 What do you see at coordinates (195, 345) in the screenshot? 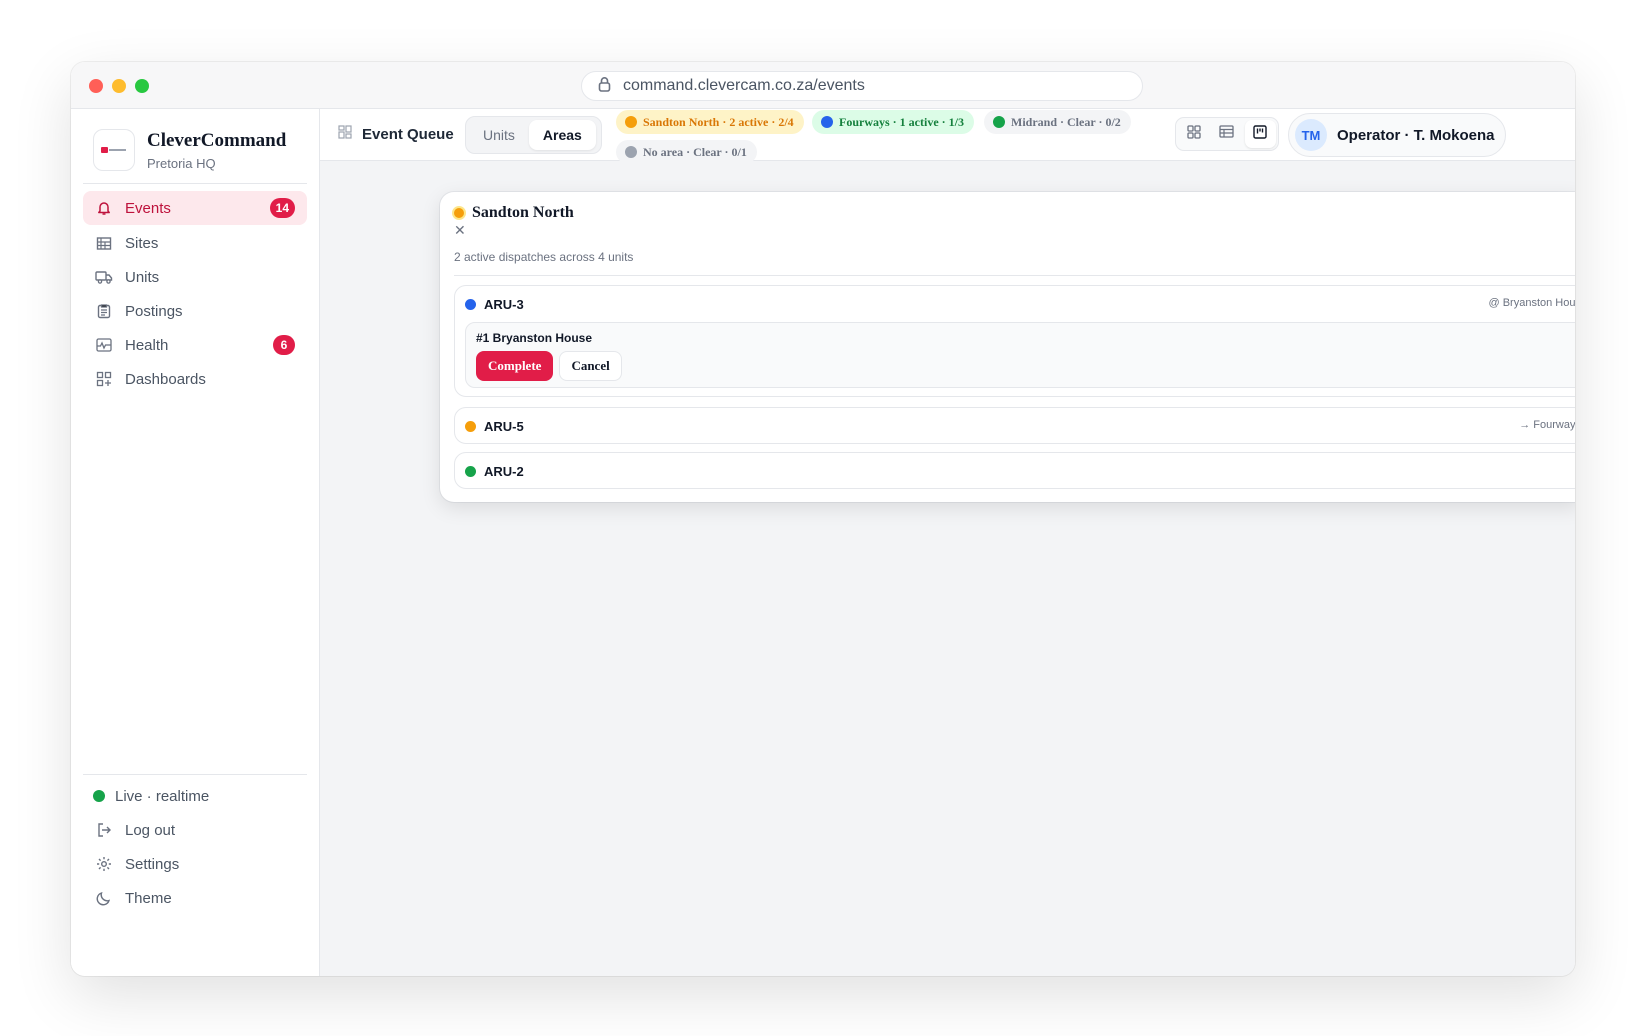
I see `sidebar-item-health: Health 6` at bounding box center [195, 345].